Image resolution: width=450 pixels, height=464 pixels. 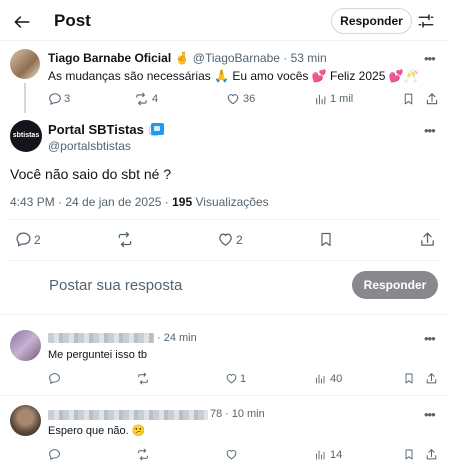 I want to click on thread-line, so click(x=25, y=98).